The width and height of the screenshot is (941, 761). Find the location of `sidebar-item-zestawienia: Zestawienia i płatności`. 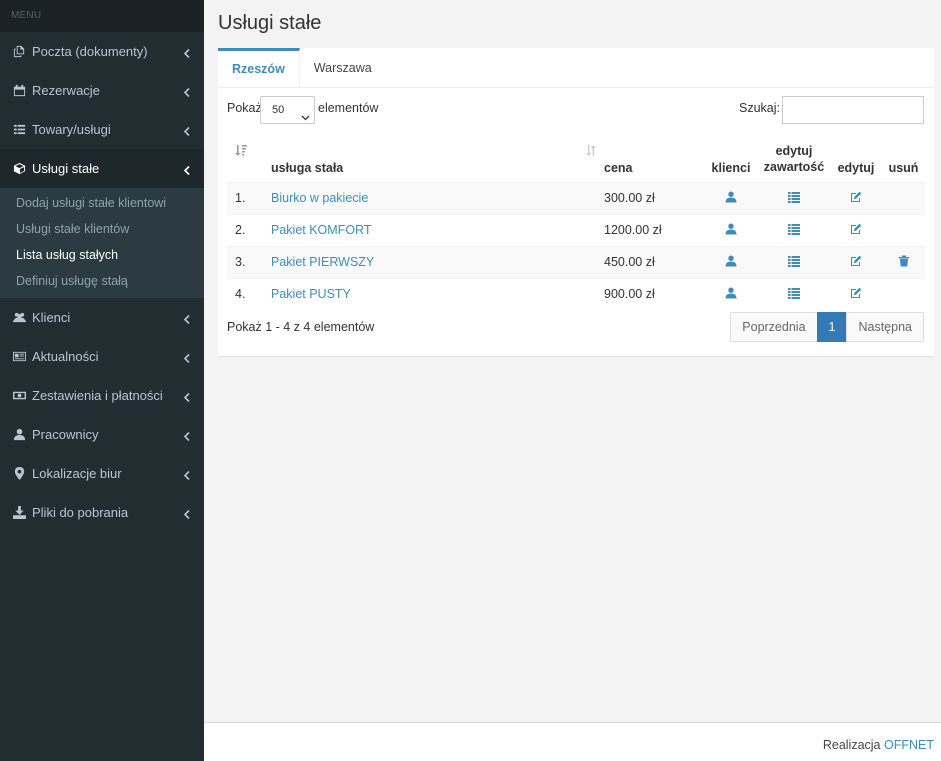

sidebar-item-zestawienia: Zestawienia i płatności is located at coordinates (102, 395).